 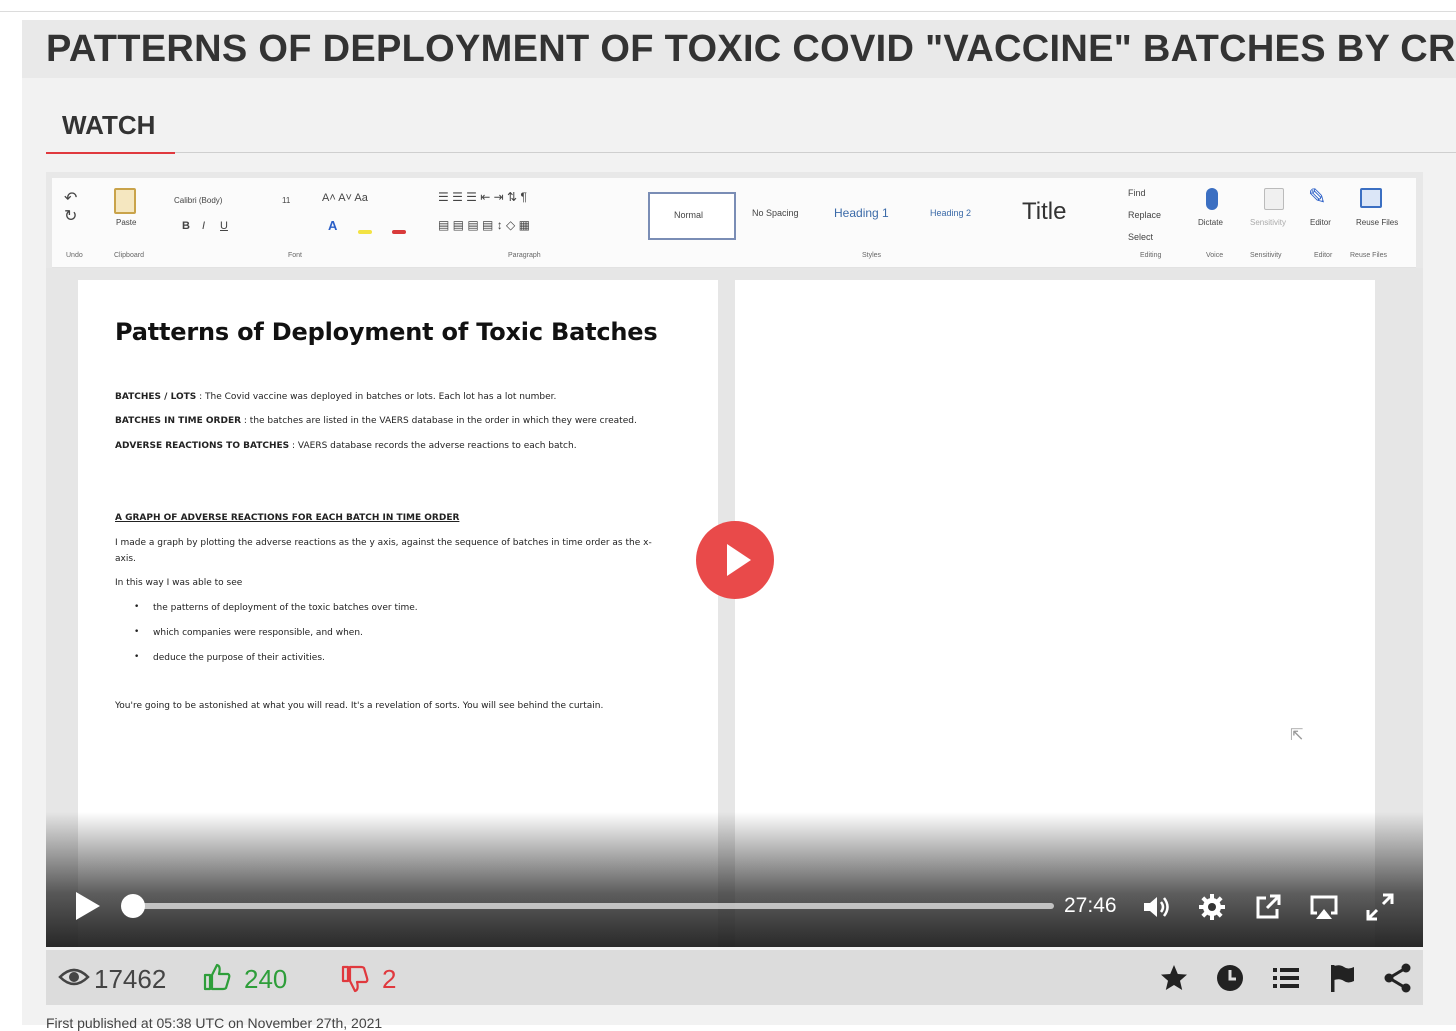 I want to click on settings-gear-icon, so click(x=1212, y=907).